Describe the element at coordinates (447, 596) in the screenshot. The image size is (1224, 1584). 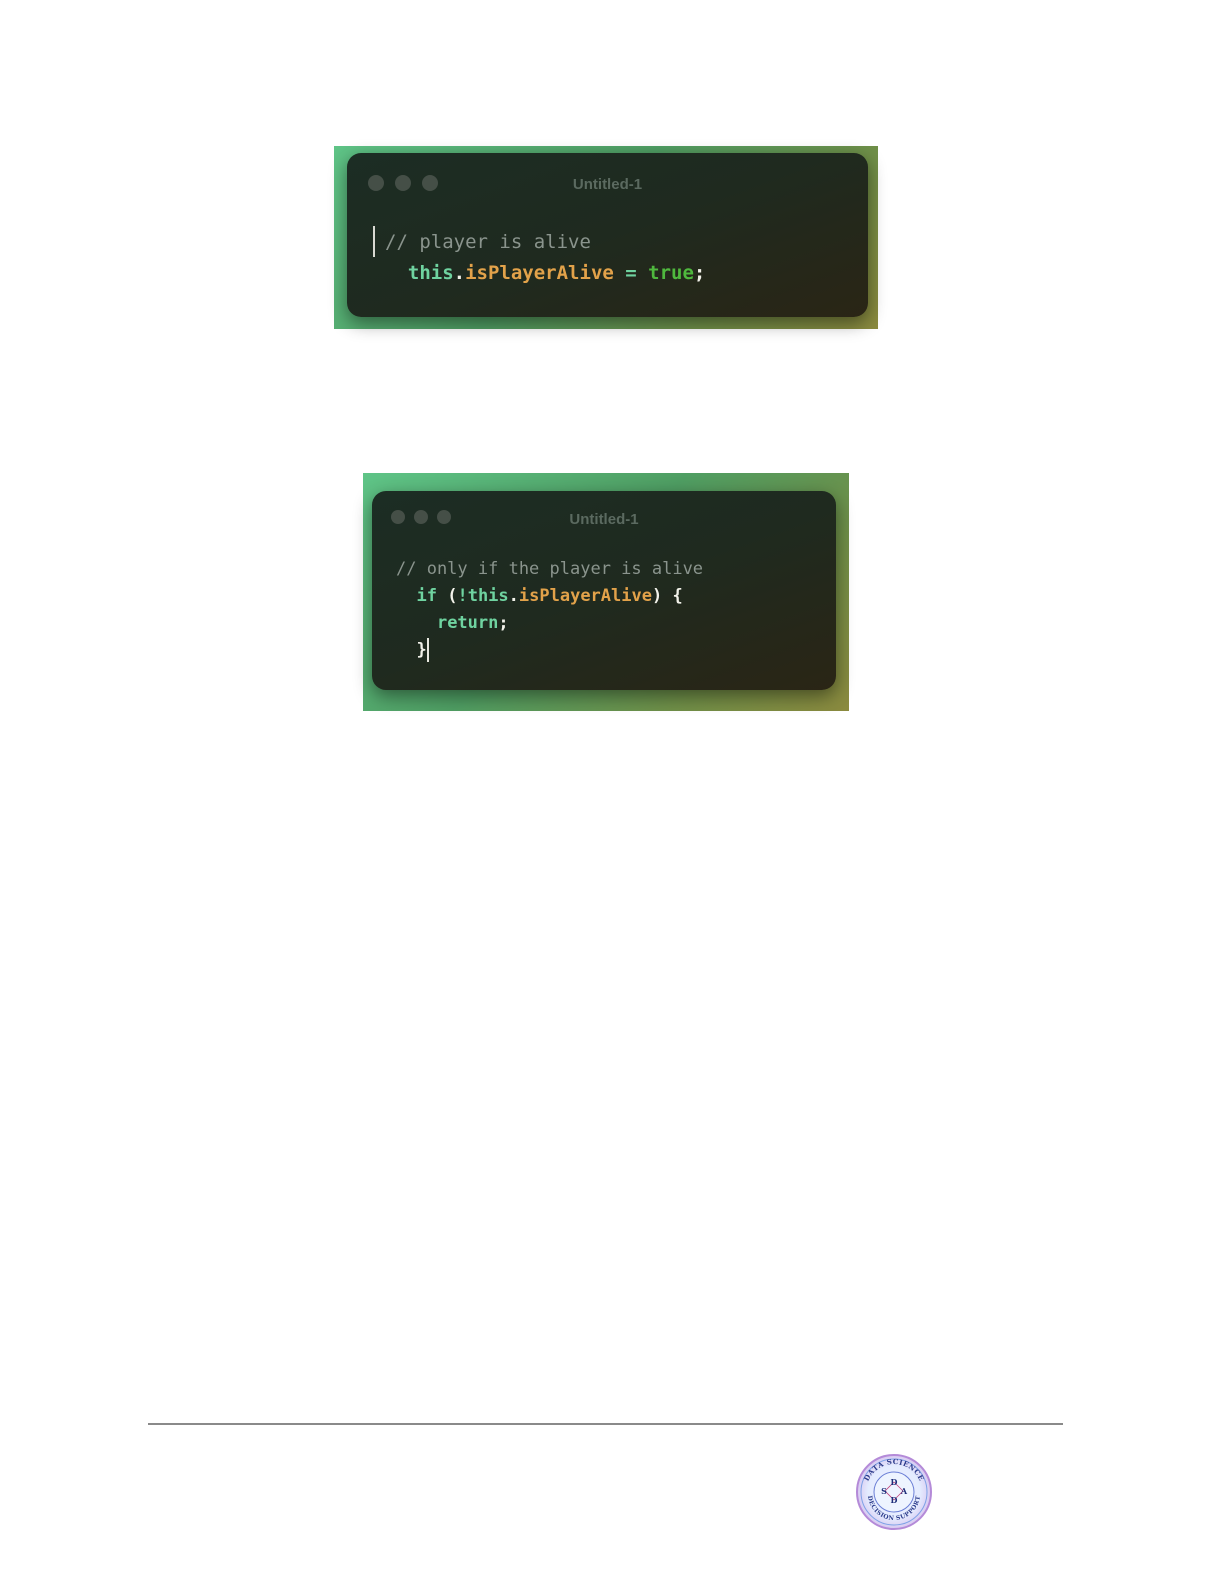
I see `code-punct: (` at that location.